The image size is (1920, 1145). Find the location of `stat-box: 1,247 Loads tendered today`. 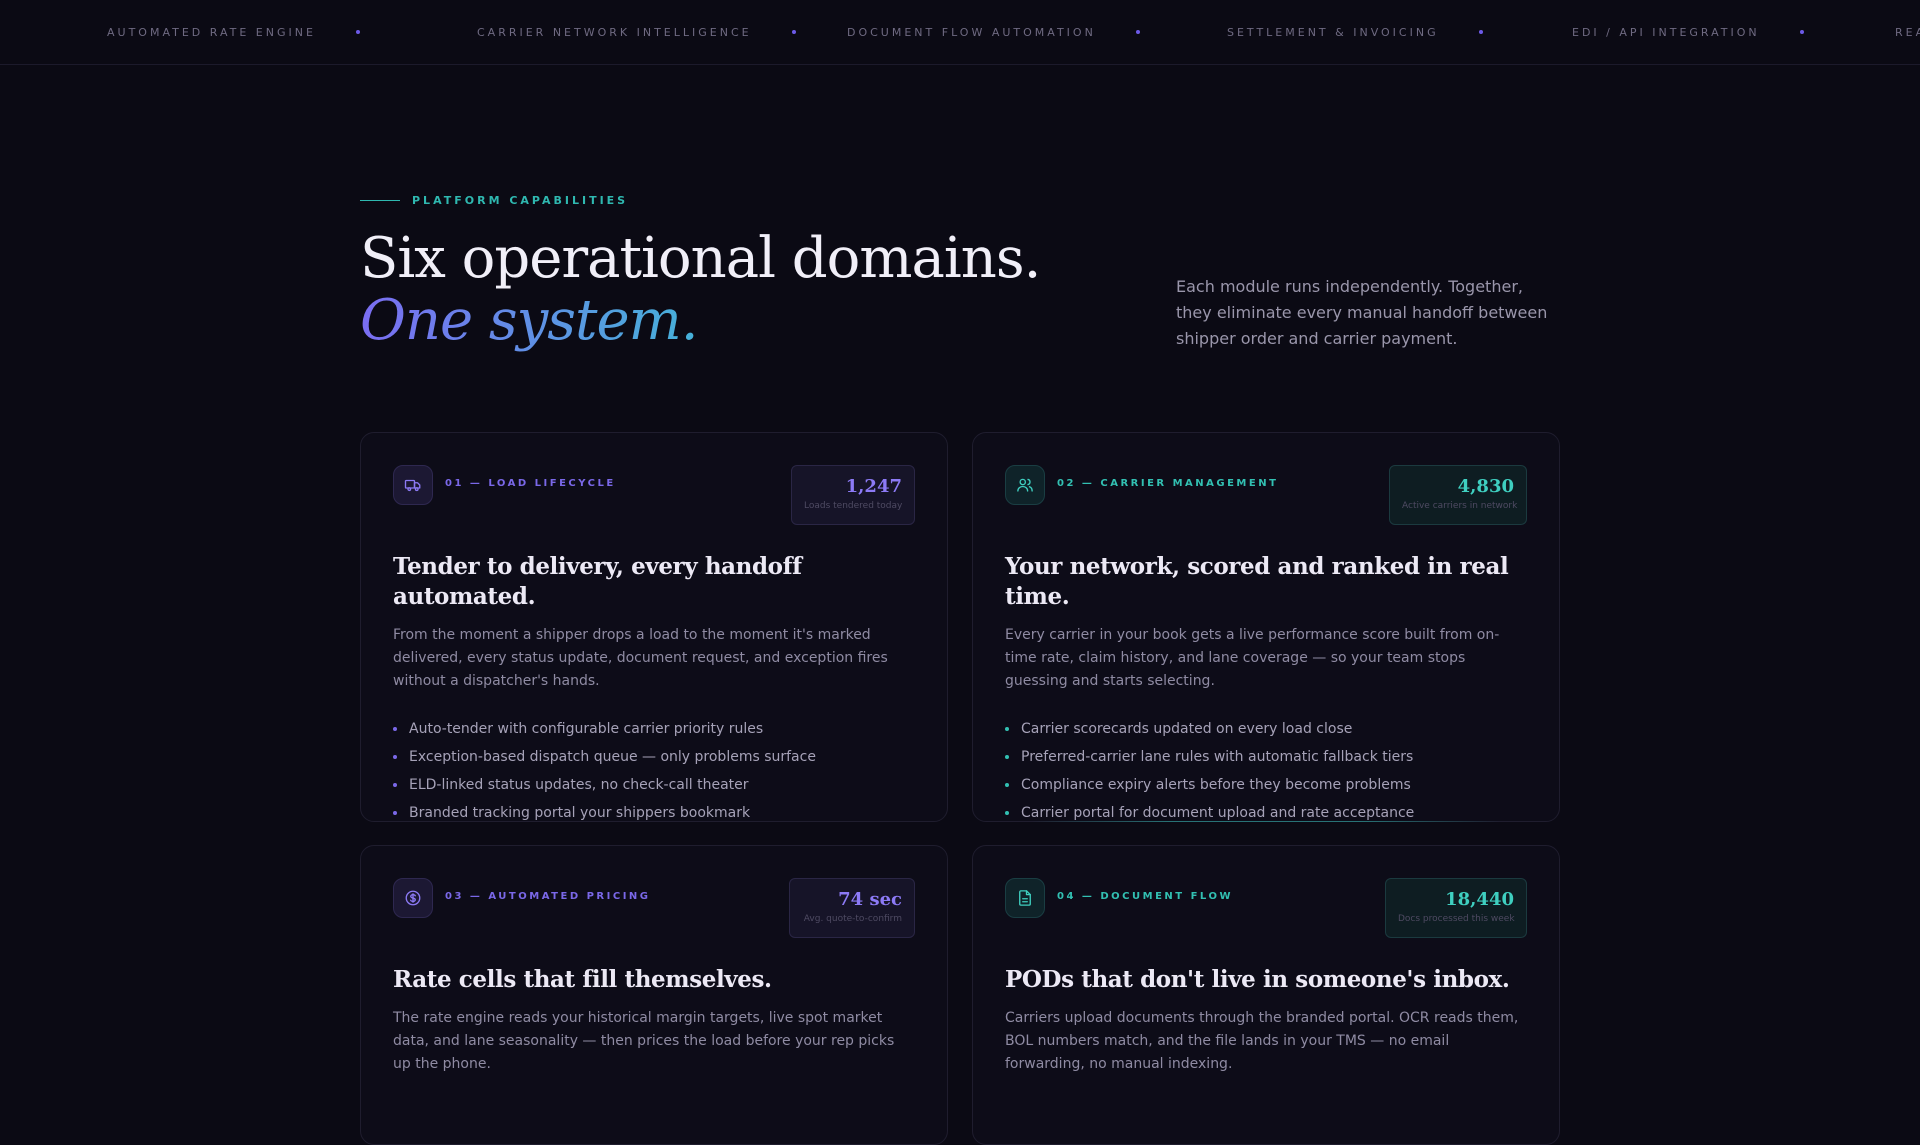

stat-box: 1,247 Loads tendered today is located at coordinates (853, 495).